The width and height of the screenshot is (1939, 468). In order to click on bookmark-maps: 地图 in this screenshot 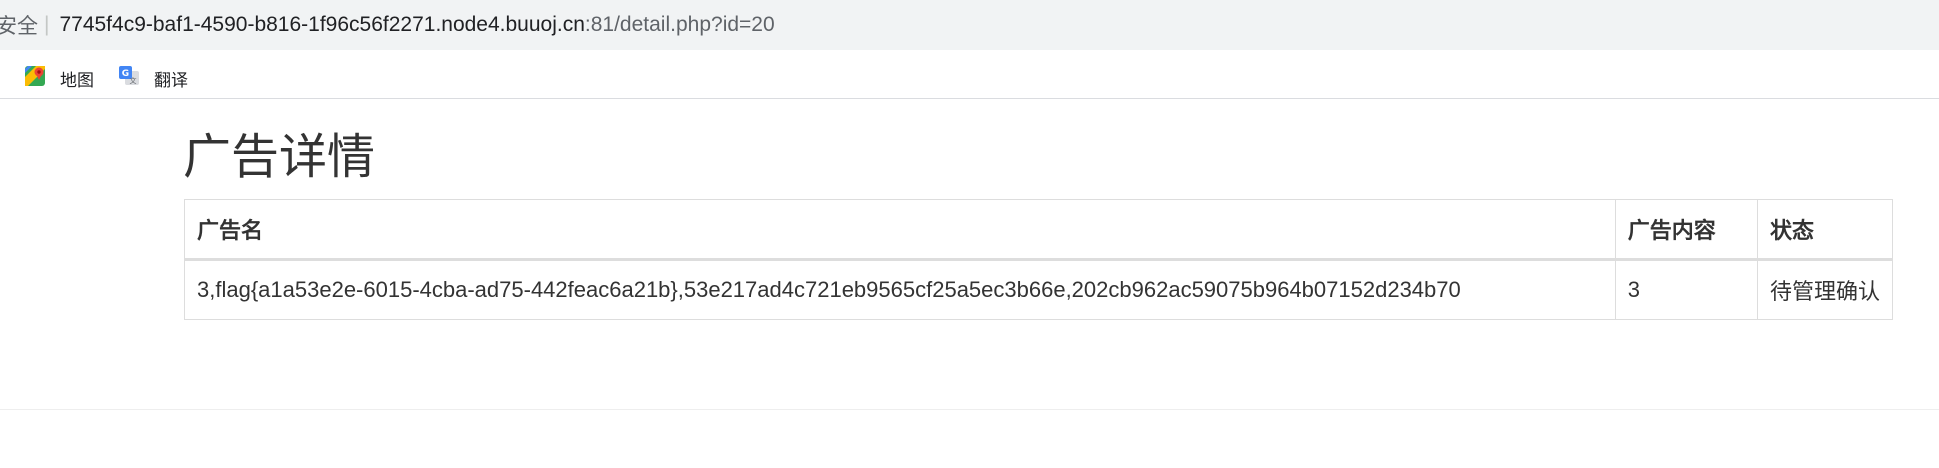, I will do `click(59, 78)`.